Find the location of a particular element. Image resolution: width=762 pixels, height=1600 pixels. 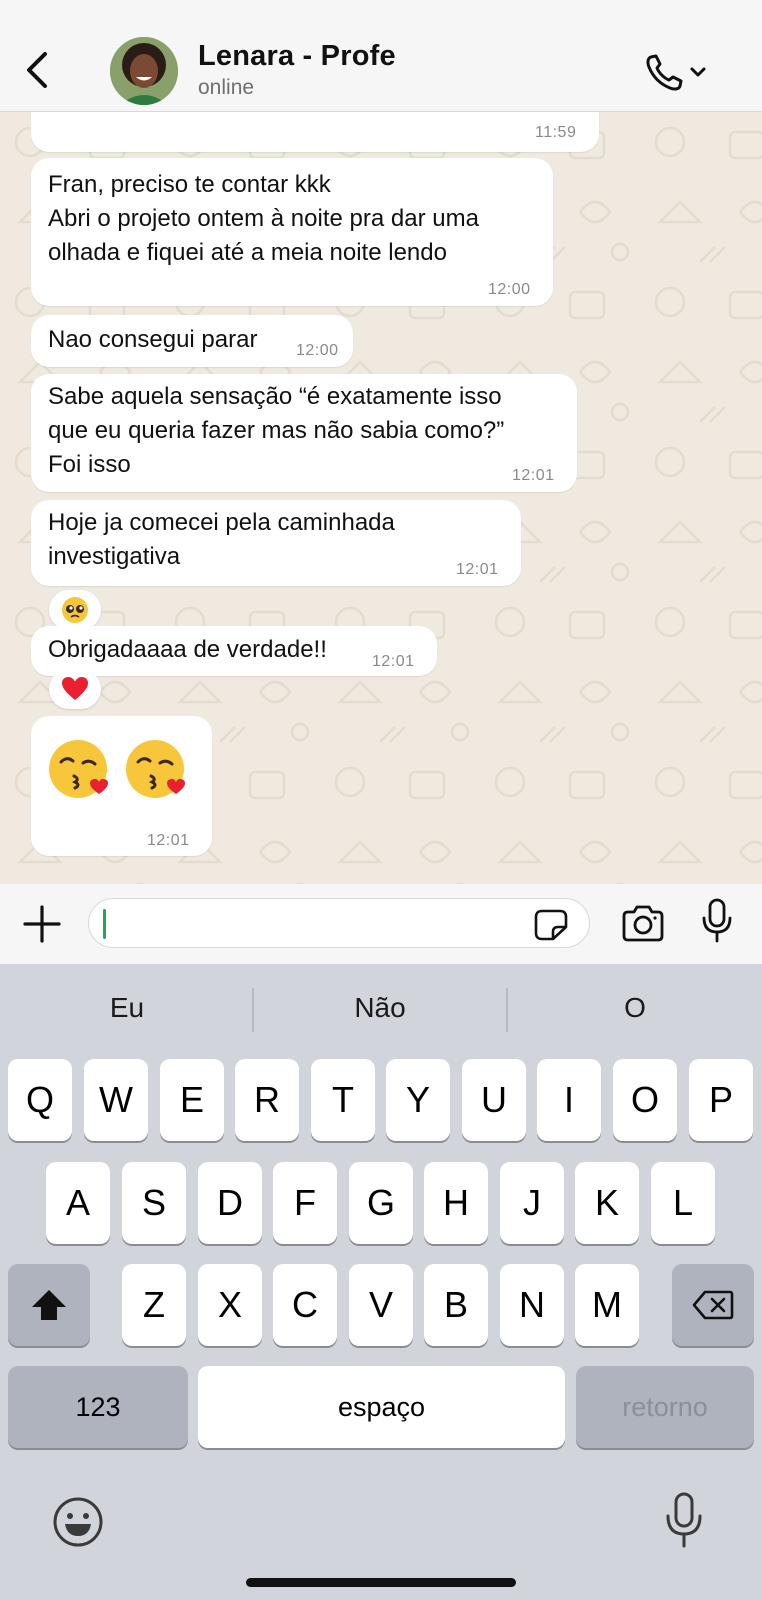

key-w: W is located at coordinates (116, 1100).